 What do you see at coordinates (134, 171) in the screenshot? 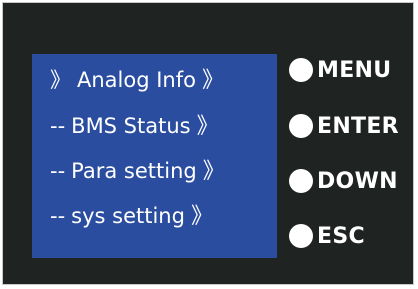
I see `menu-item-label: Para setting` at bounding box center [134, 171].